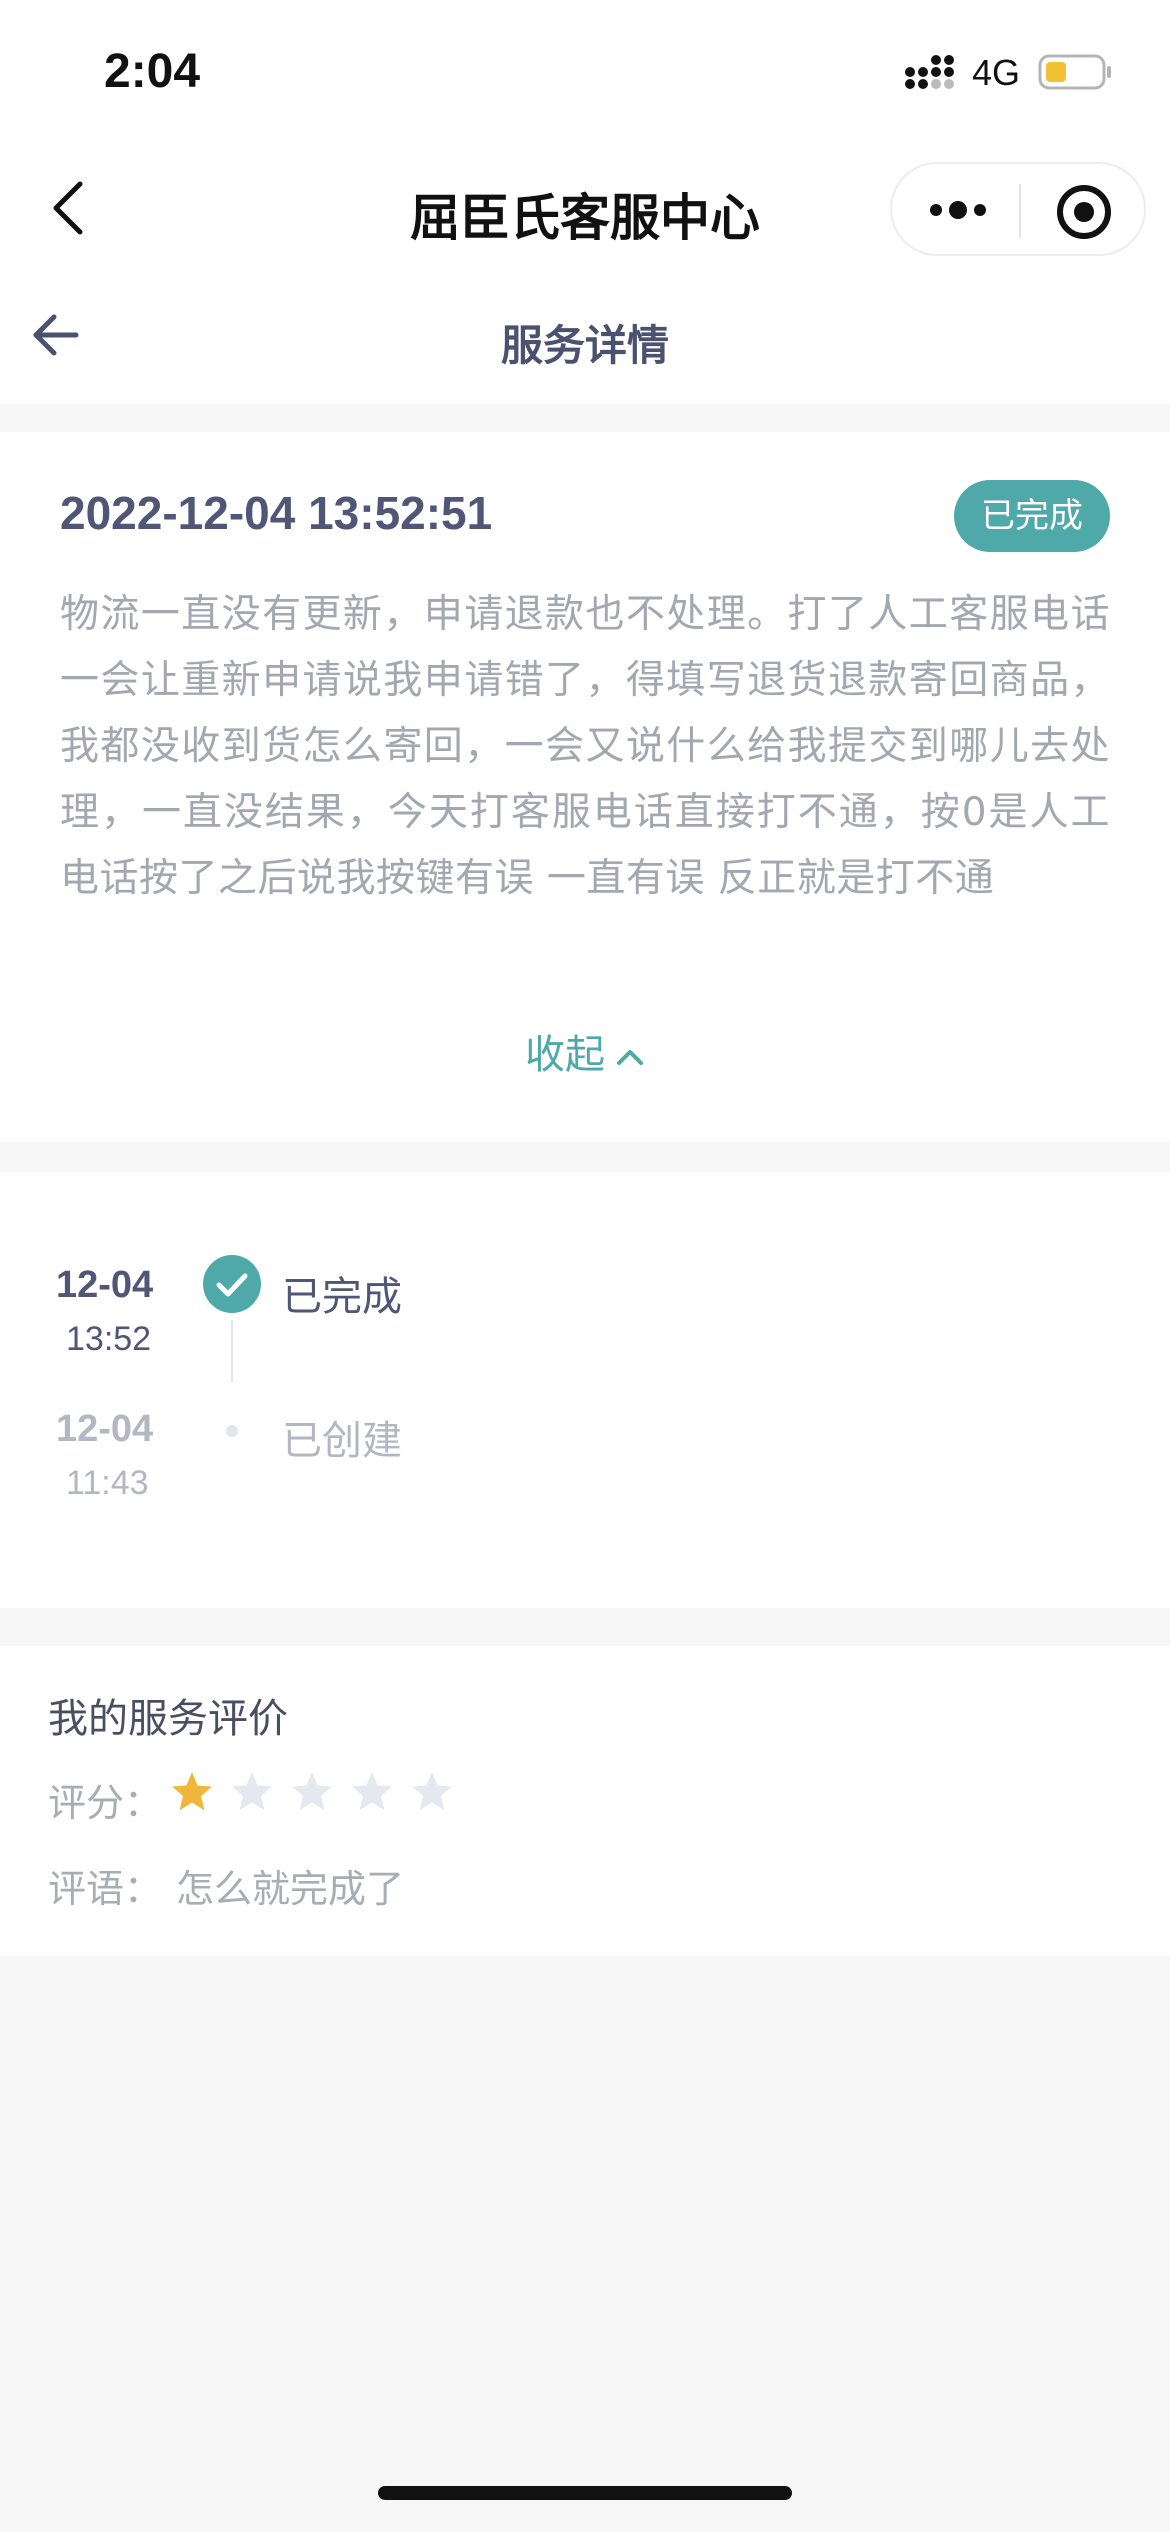 The image size is (1170, 2532). Describe the element at coordinates (342, 1441) in the screenshot. I see `timeline-status: 已创建` at that location.